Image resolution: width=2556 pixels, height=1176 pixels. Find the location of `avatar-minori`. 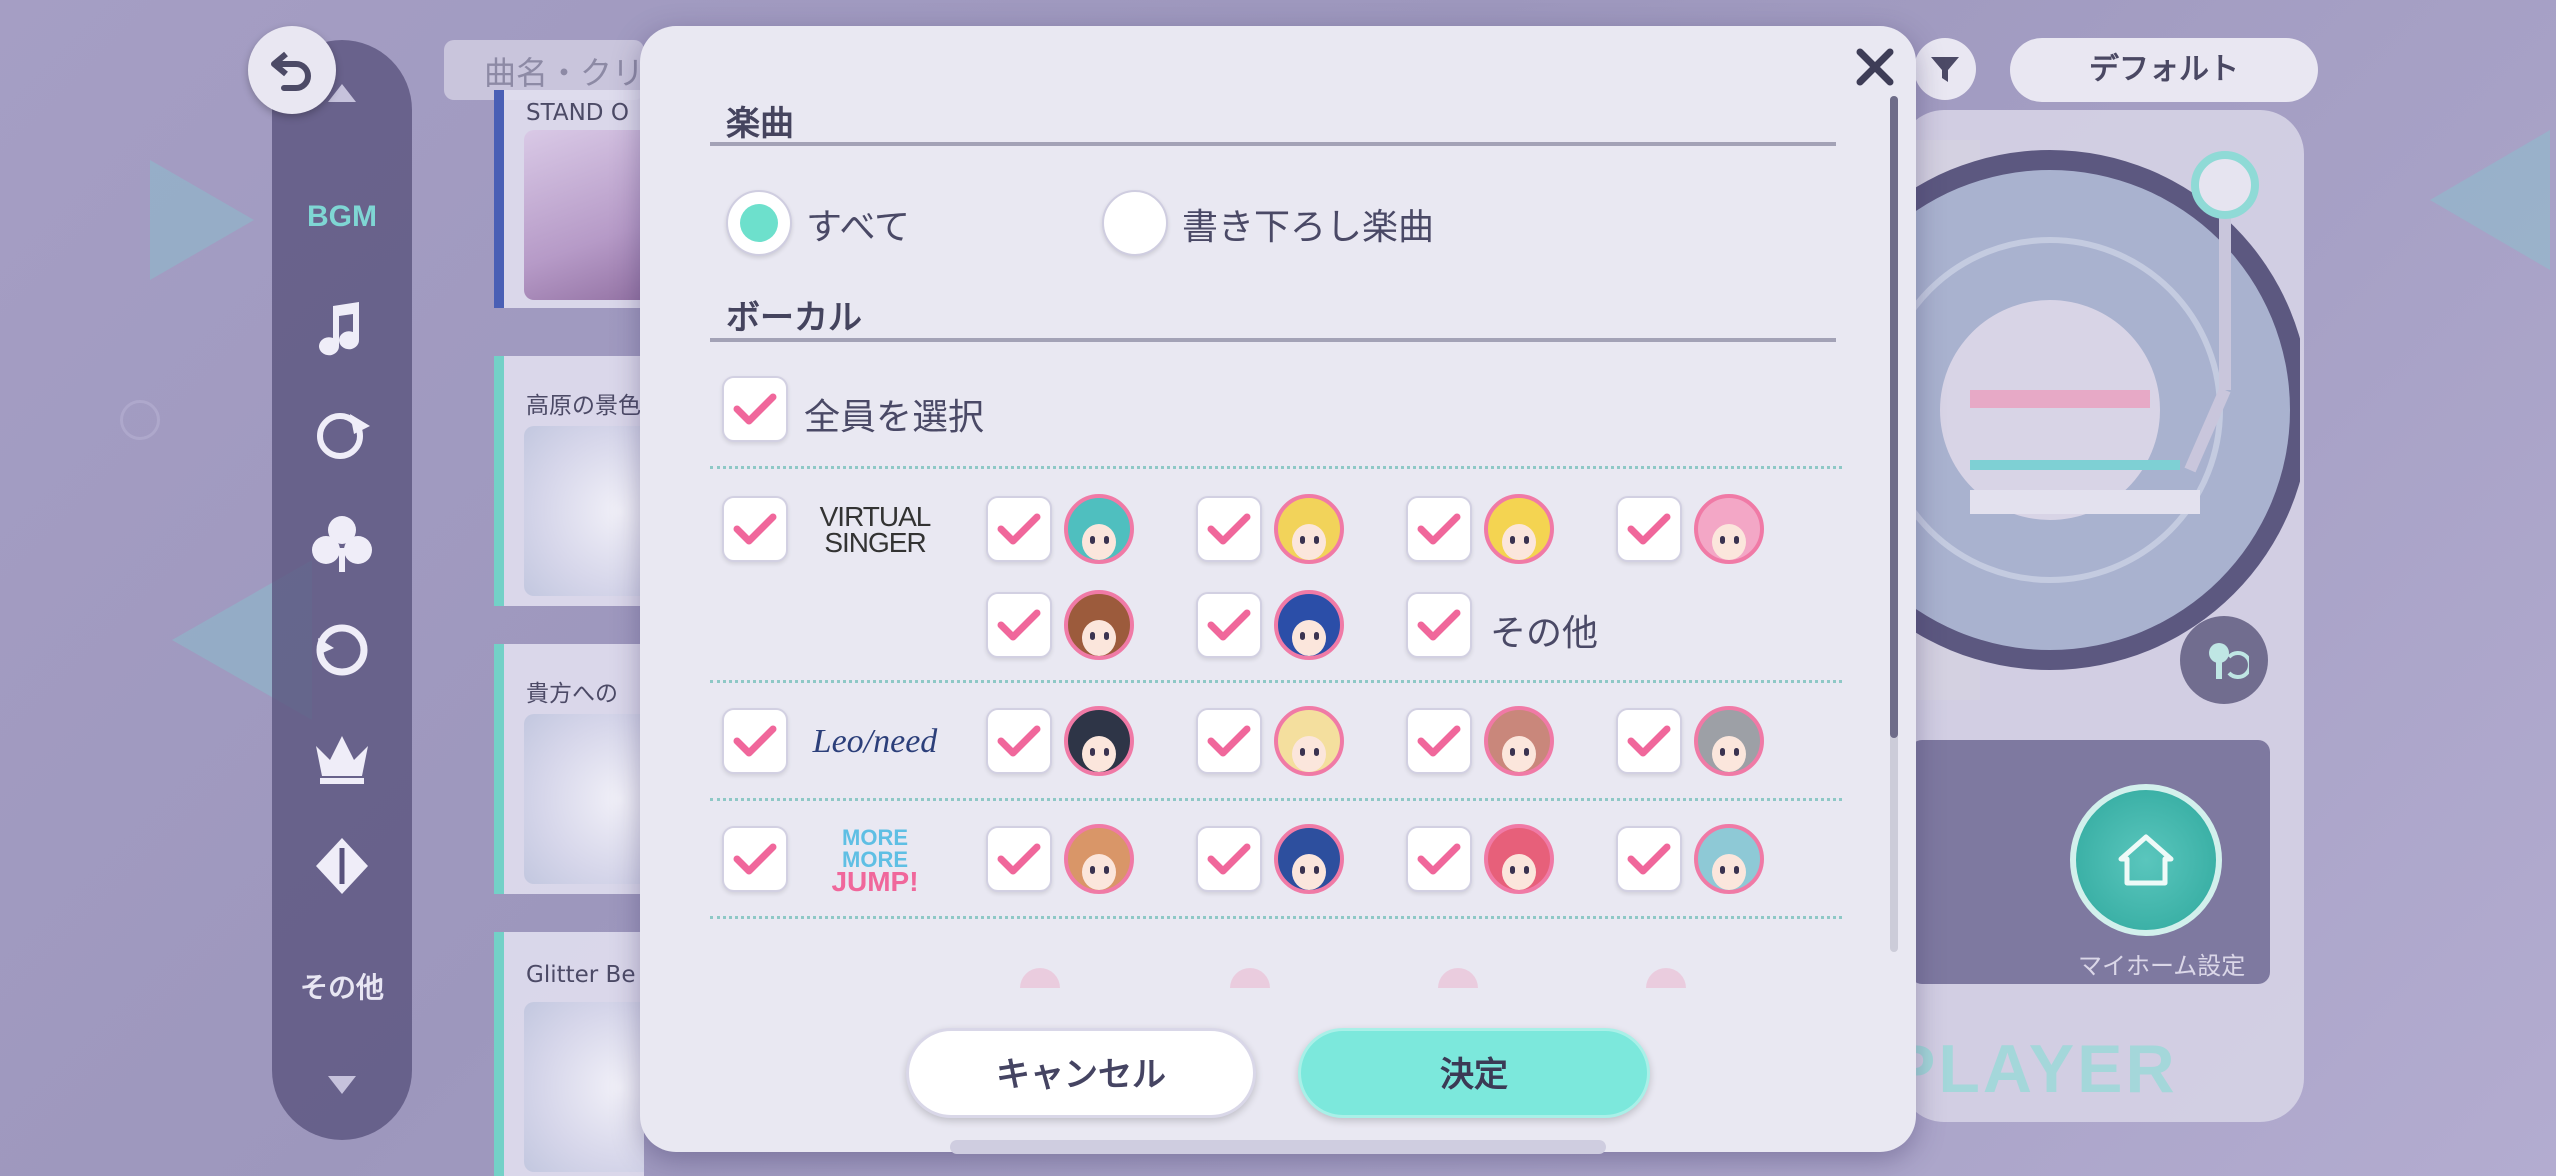

avatar-minori is located at coordinates (1099, 859).